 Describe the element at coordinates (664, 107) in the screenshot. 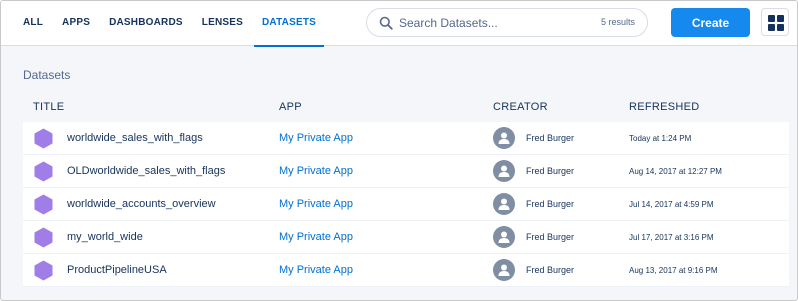

I see `column-header-refreshed: REFRESHED` at that location.